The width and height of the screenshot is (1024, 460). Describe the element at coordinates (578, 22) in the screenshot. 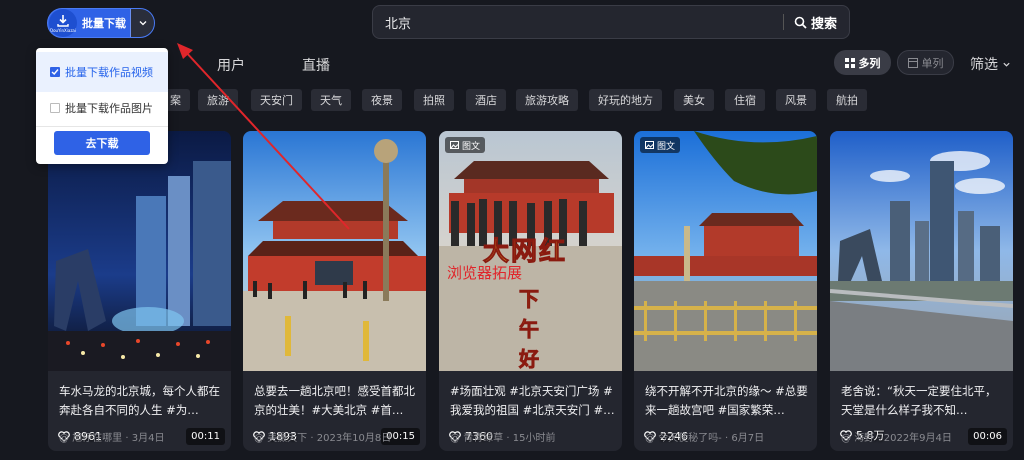

I see `search-input` at that location.